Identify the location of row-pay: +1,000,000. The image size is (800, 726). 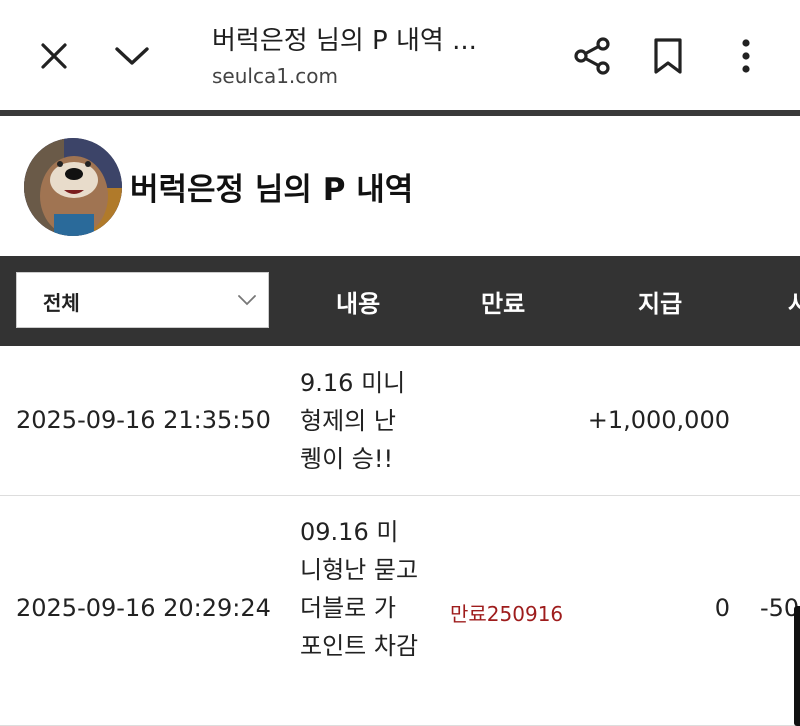
(658, 420).